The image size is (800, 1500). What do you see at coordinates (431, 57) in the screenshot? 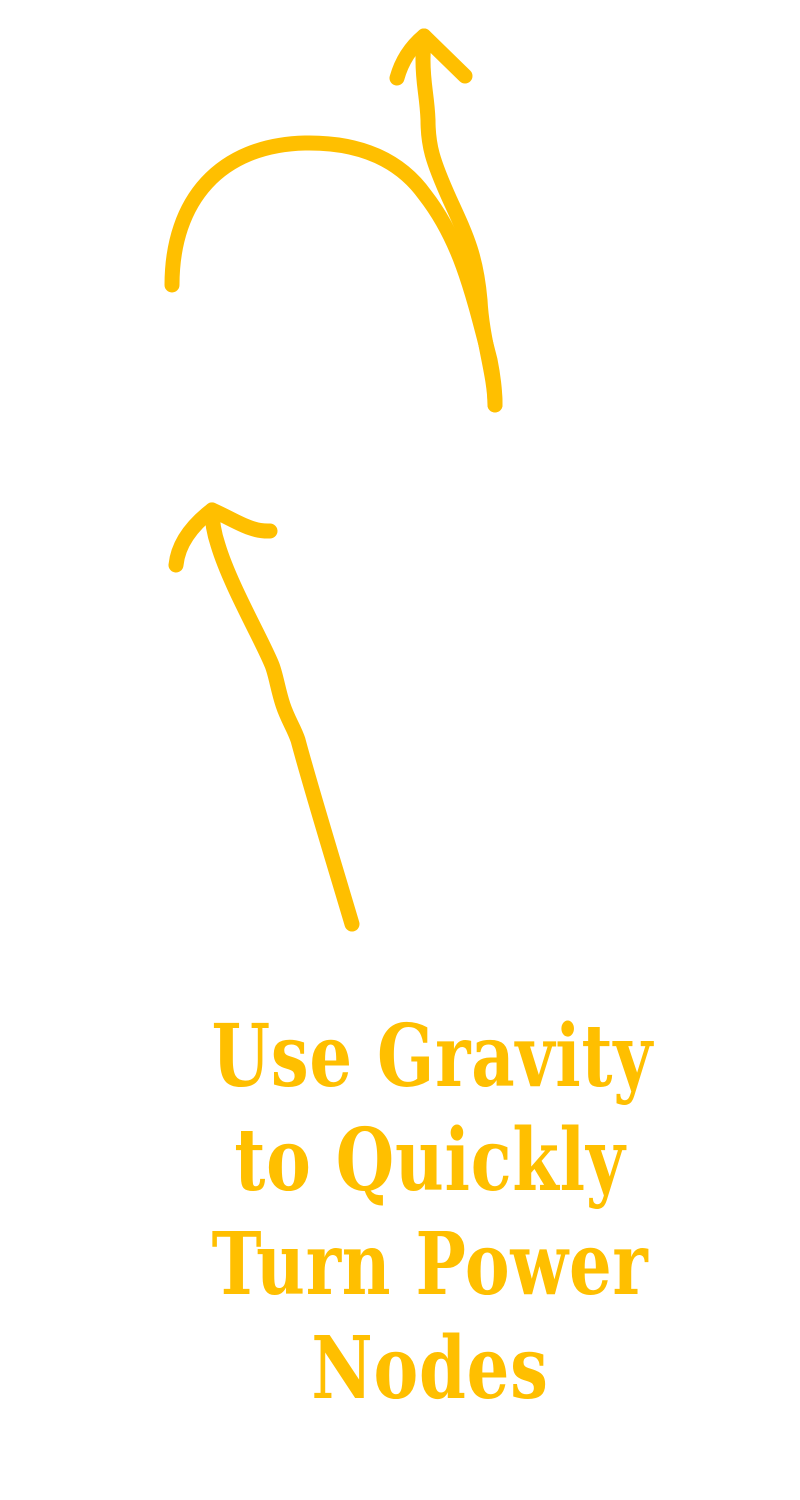
I see `arrowhead` at bounding box center [431, 57].